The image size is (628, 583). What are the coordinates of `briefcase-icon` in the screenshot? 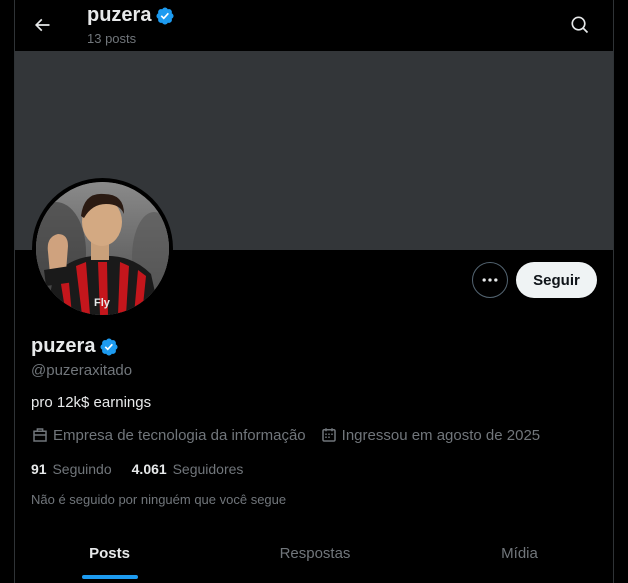 It's located at (40, 435).